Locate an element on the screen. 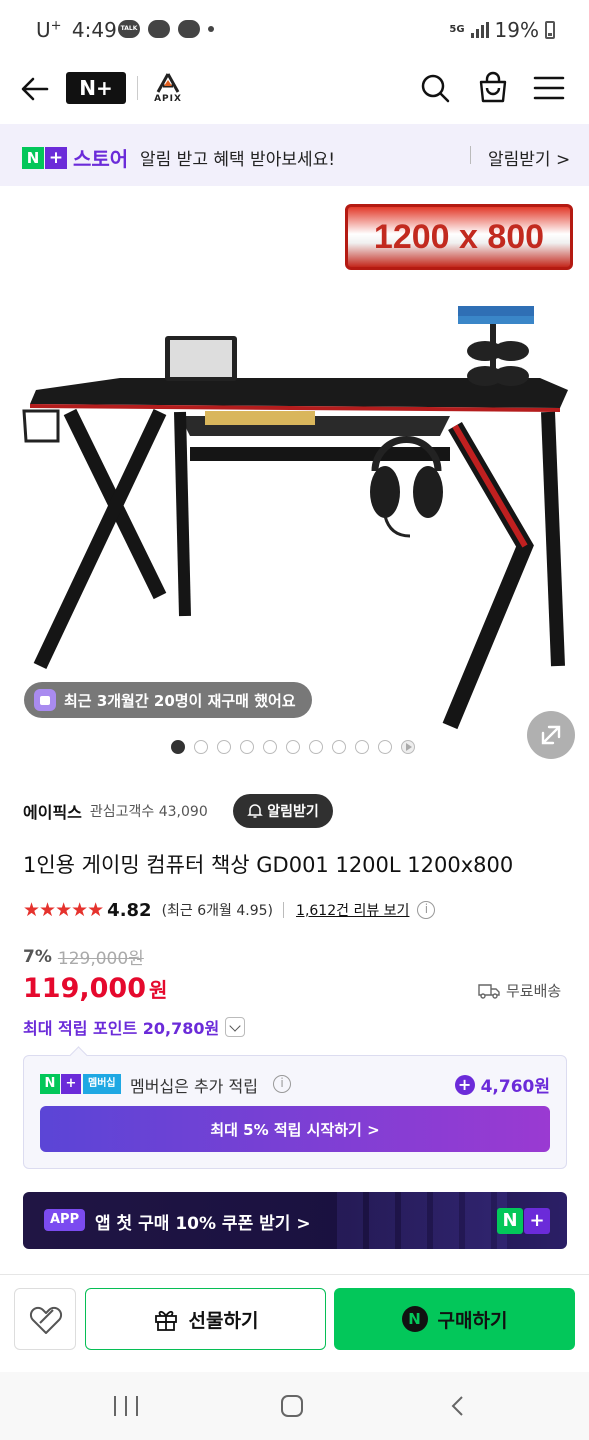 Image resolution: width=589 pixels, height=1440 pixels. network-type: 5G is located at coordinates (457, 29).